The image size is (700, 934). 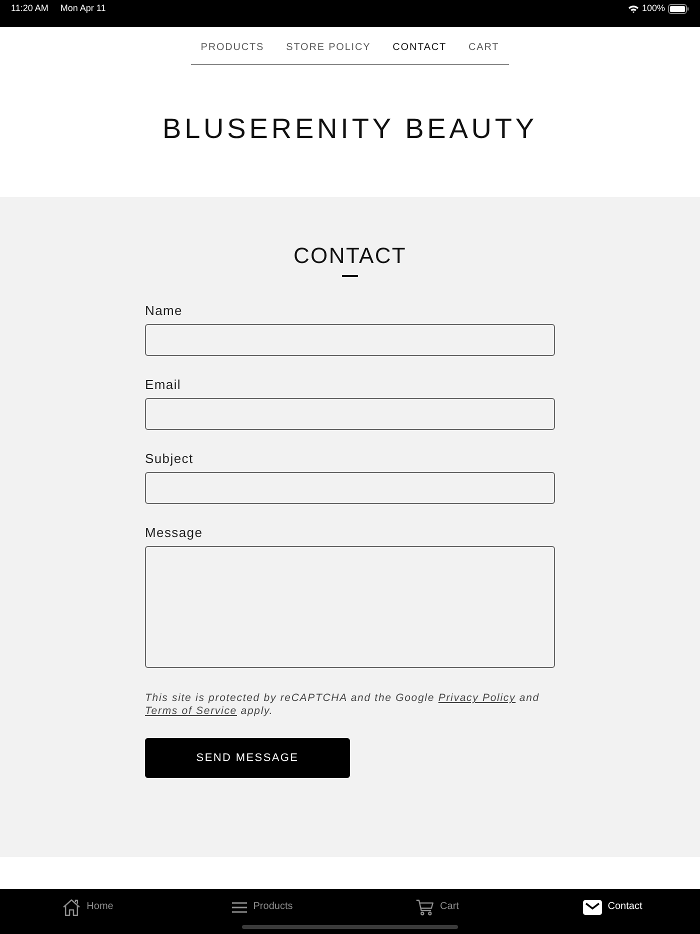 I want to click on nav-link: CONTACT, so click(x=419, y=48).